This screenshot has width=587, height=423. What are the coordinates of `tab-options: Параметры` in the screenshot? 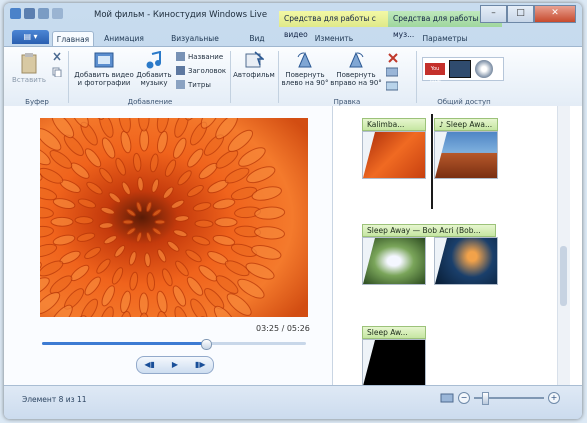 It's located at (445, 38).